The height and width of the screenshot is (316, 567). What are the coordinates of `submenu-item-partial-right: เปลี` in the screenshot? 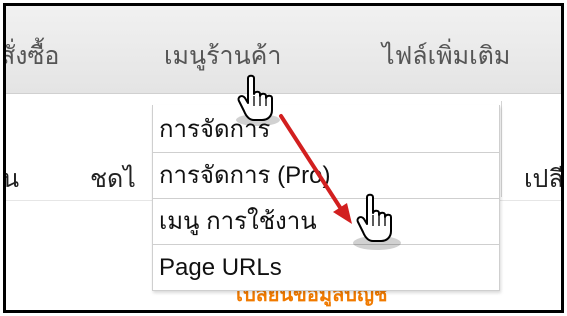 It's located at (542, 179).